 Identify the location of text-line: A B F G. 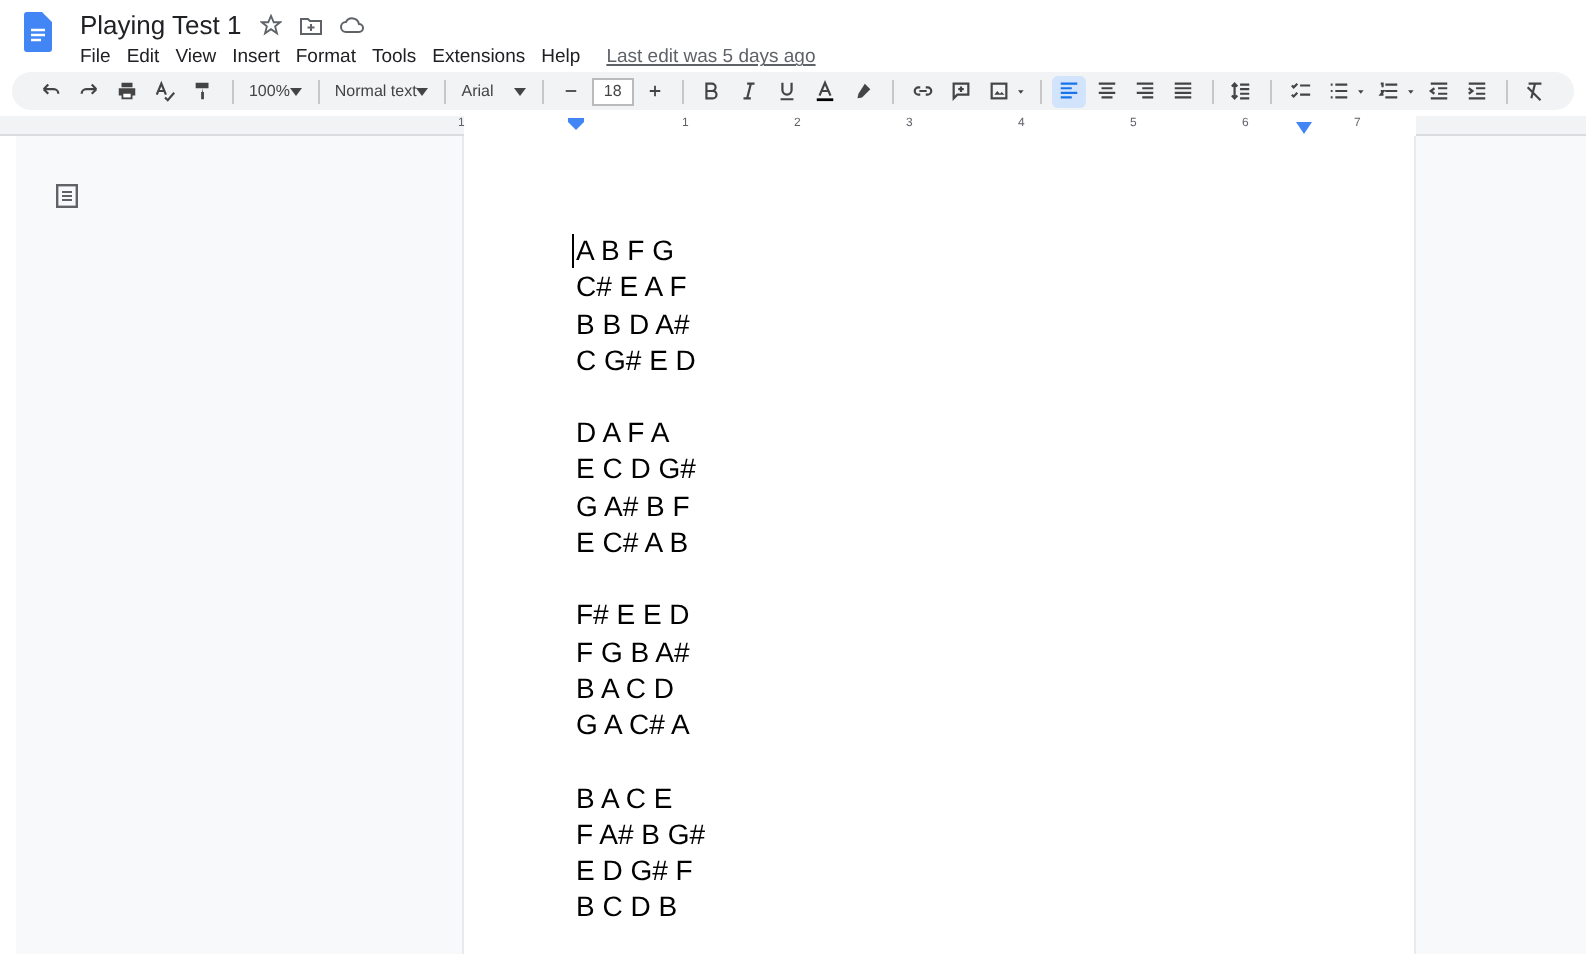
(625, 250).